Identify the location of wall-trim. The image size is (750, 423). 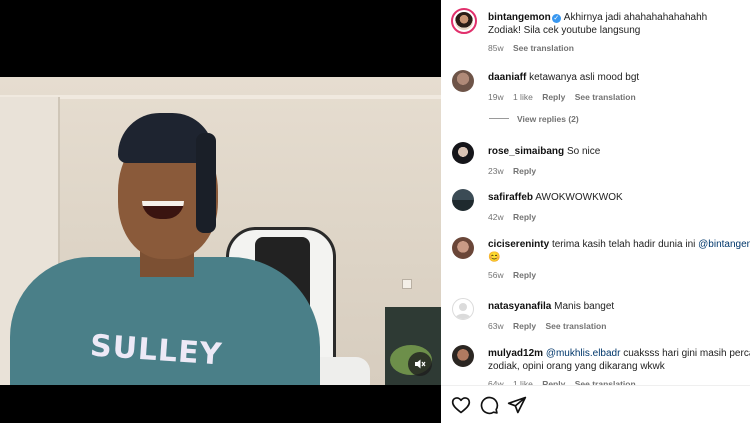
(220, 97).